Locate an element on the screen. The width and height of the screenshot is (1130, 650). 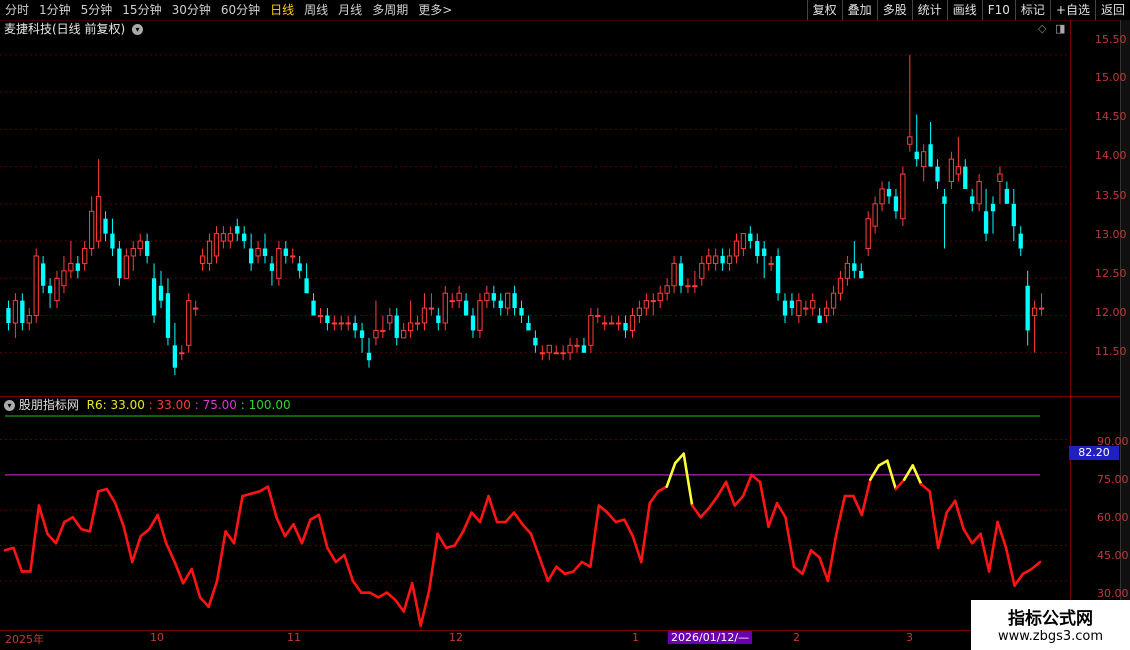
price-tick: 13.00 is located at coordinates (1111, 234).